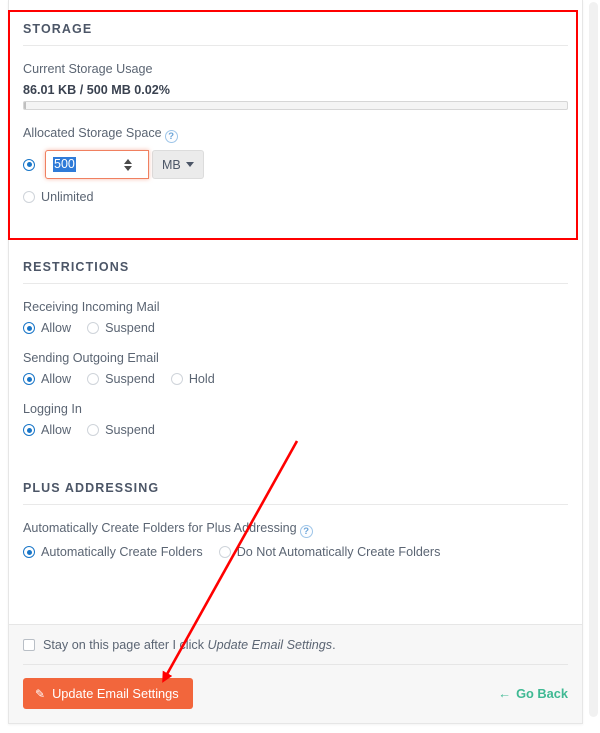 The image size is (600, 733). What do you see at coordinates (64, 164) in the screenshot?
I see `quota-input-value: 500` at bounding box center [64, 164].